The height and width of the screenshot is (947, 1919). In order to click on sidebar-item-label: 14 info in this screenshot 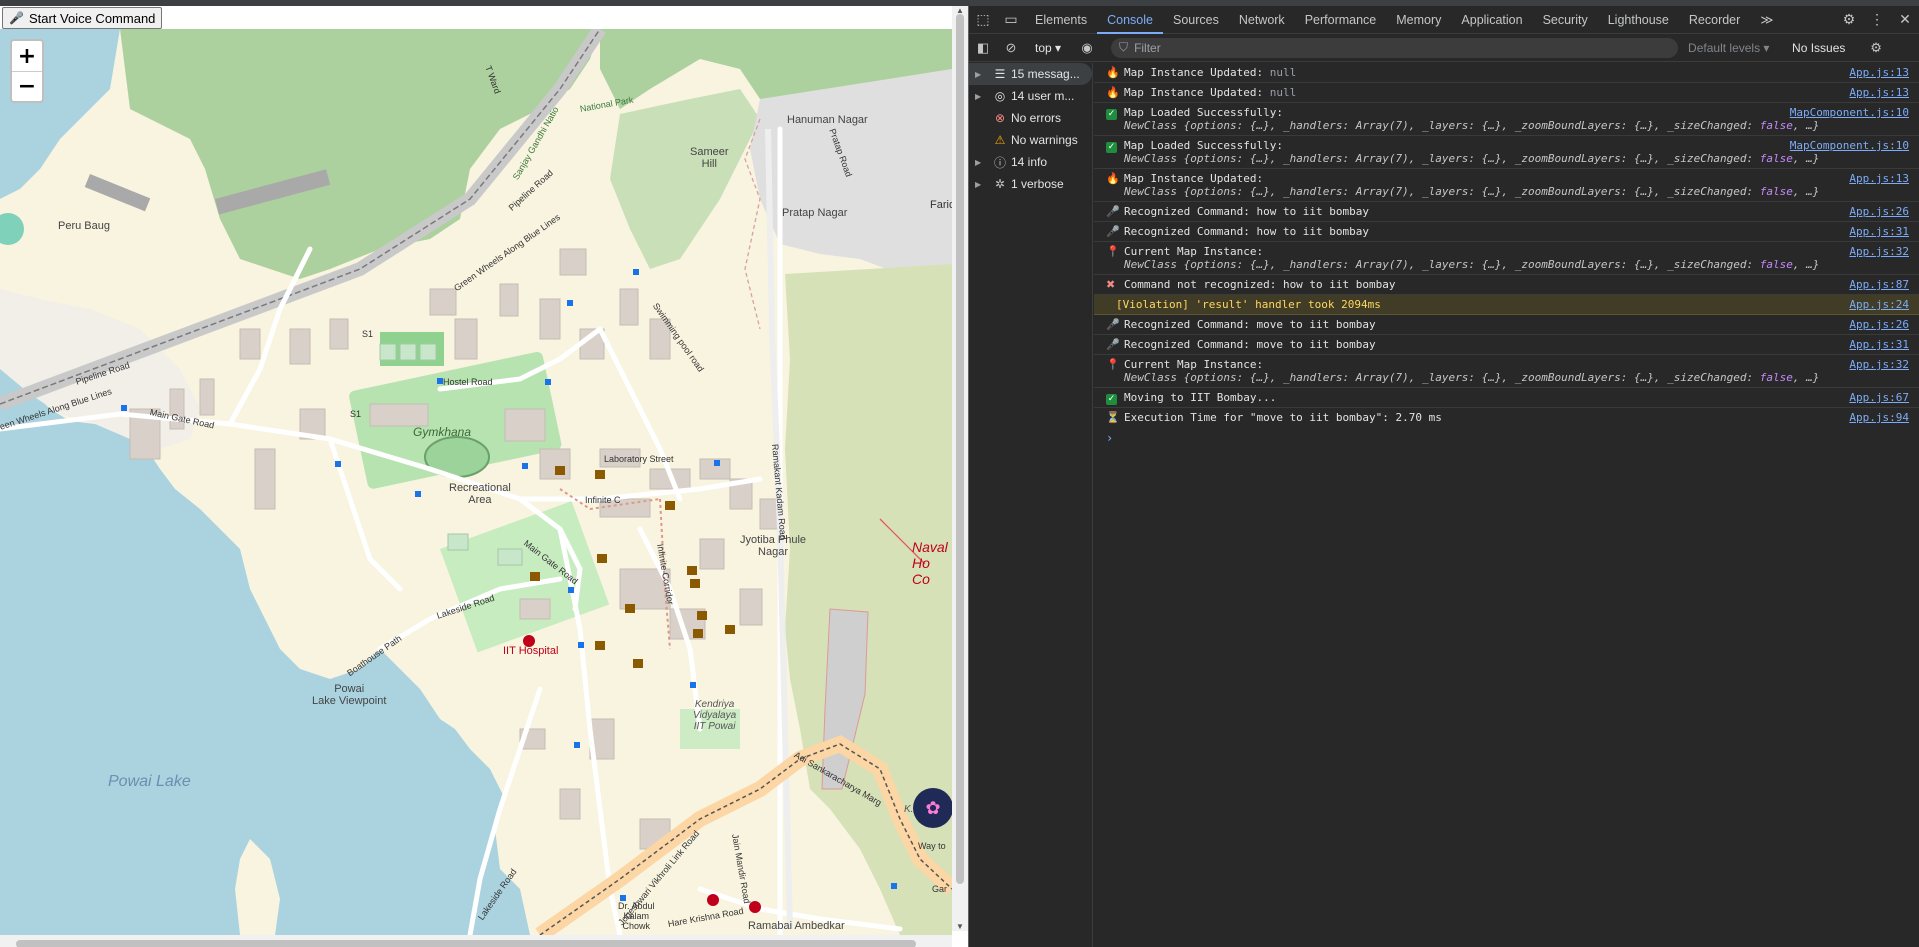, I will do `click(1029, 162)`.